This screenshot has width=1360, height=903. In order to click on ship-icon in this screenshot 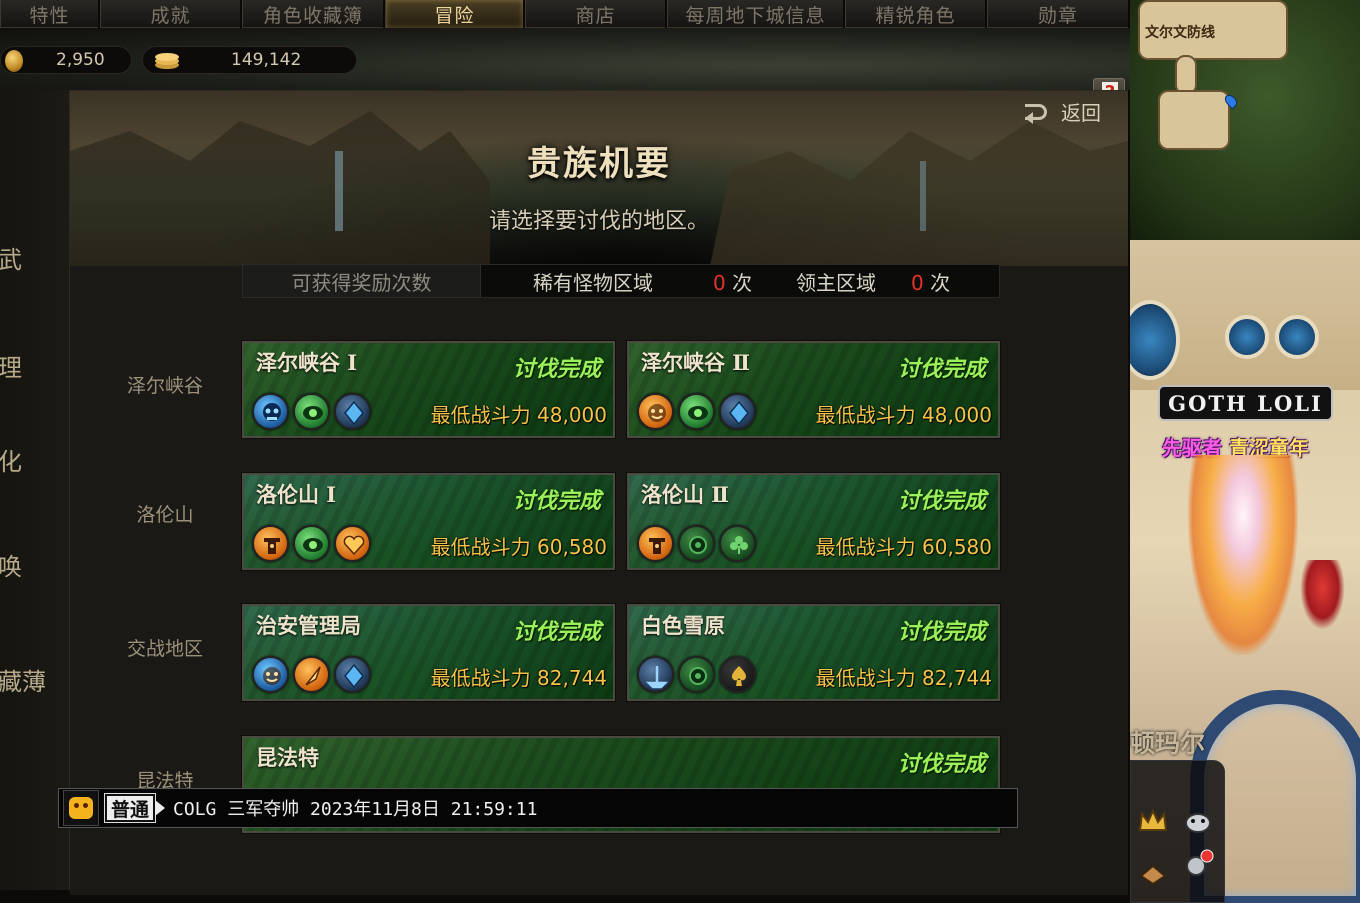, I will do `click(655, 674)`.